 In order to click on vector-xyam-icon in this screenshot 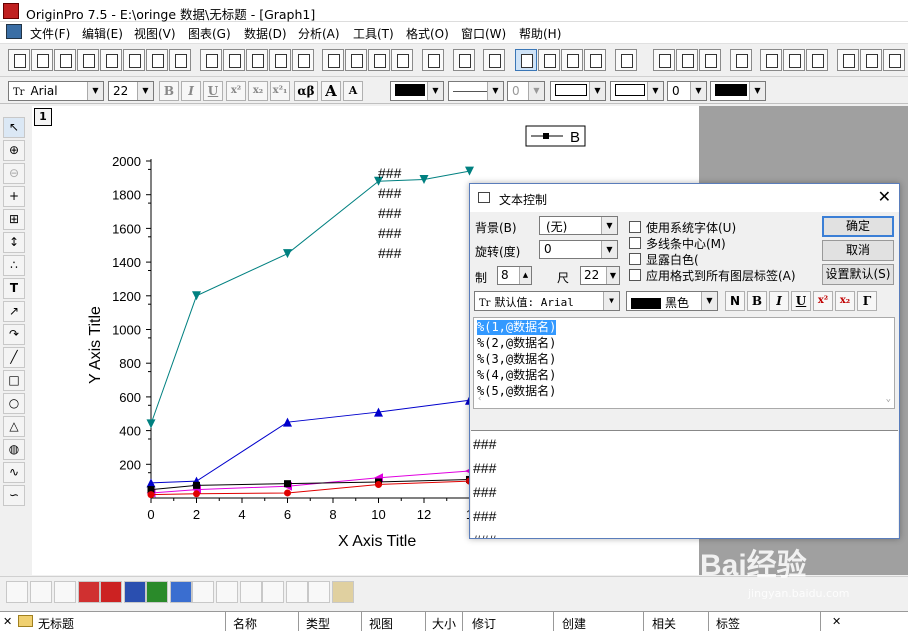, I will do `click(319, 592)`.